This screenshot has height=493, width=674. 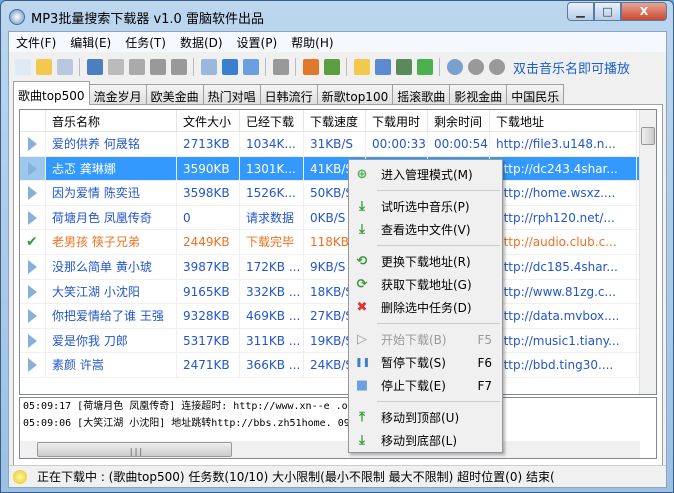 I want to click on menu-bar: 文件(F) 编辑(E) 任务(T) 数据(D) 设置(P) 帮助(H), so click(x=337, y=42).